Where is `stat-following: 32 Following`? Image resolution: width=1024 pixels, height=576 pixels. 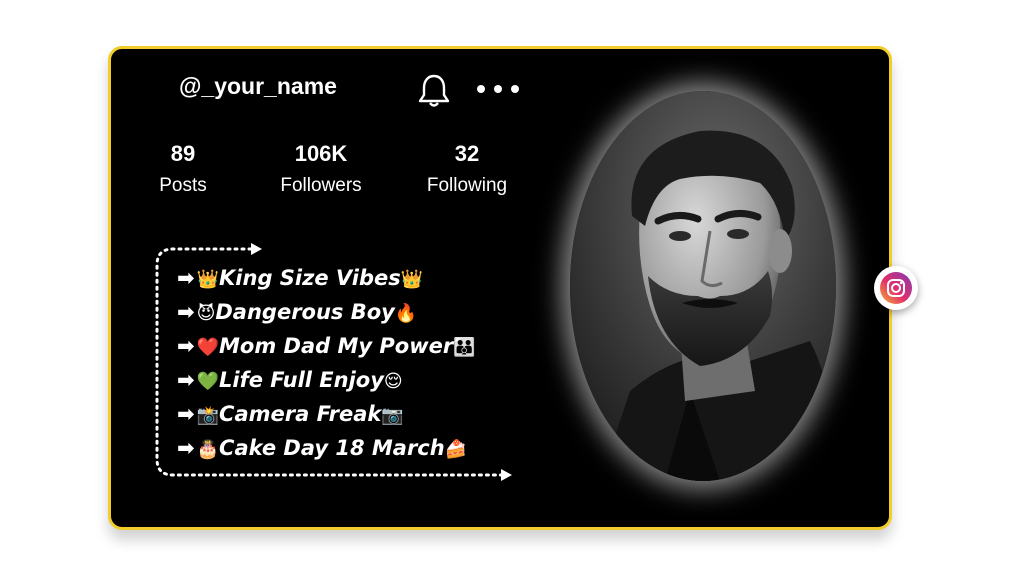
stat-following: 32 Following is located at coordinates (467, 169).